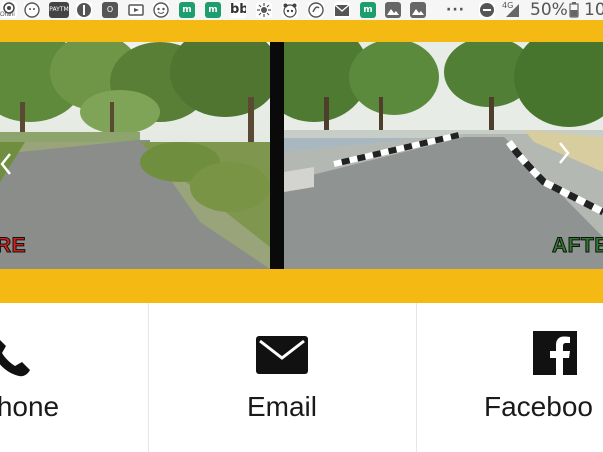  I want to click on facebook-icon, so click(555, 353).